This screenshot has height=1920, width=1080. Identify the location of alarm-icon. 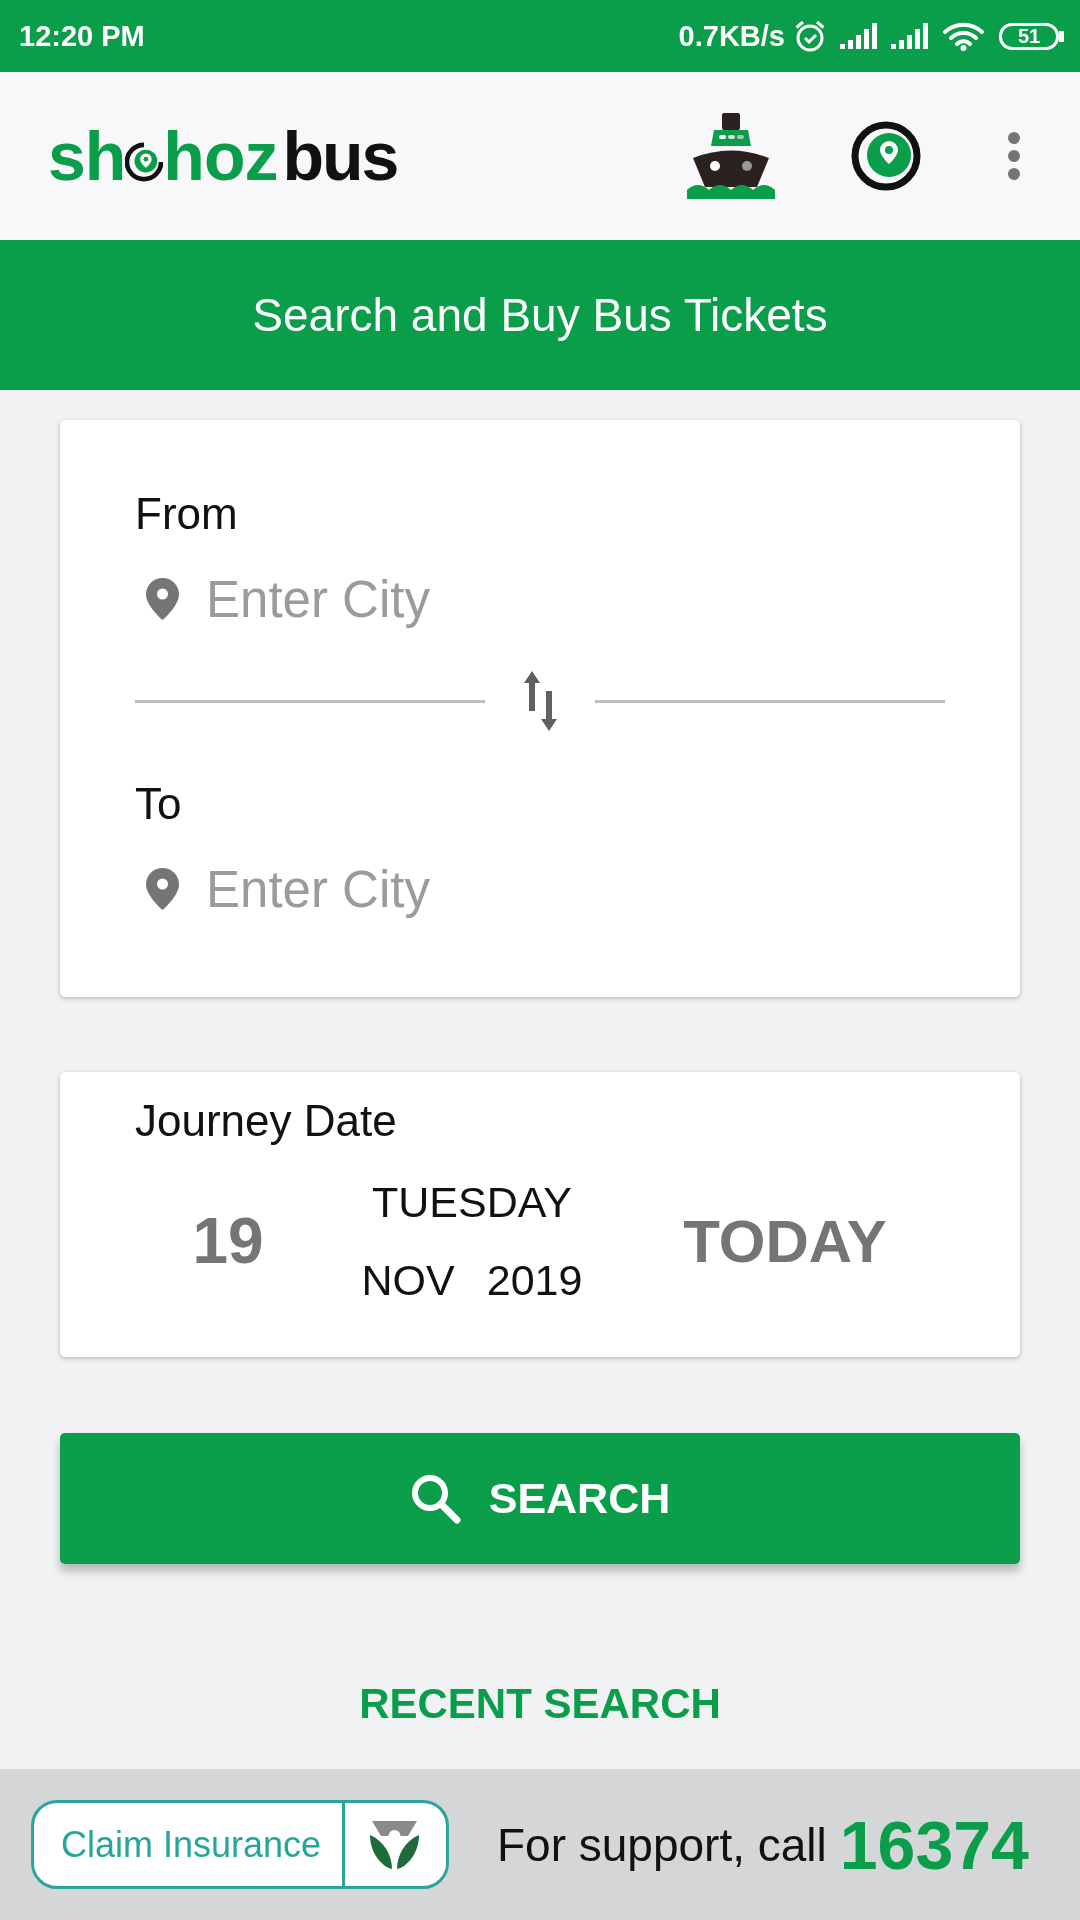
(810, 36).